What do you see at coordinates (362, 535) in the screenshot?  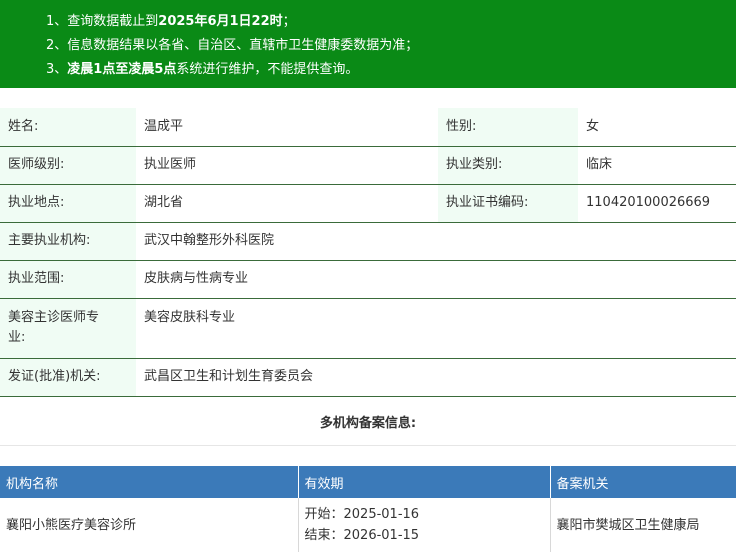 I see `validity-end: 结束：2026-01-15` at bounding box center [362, 535].